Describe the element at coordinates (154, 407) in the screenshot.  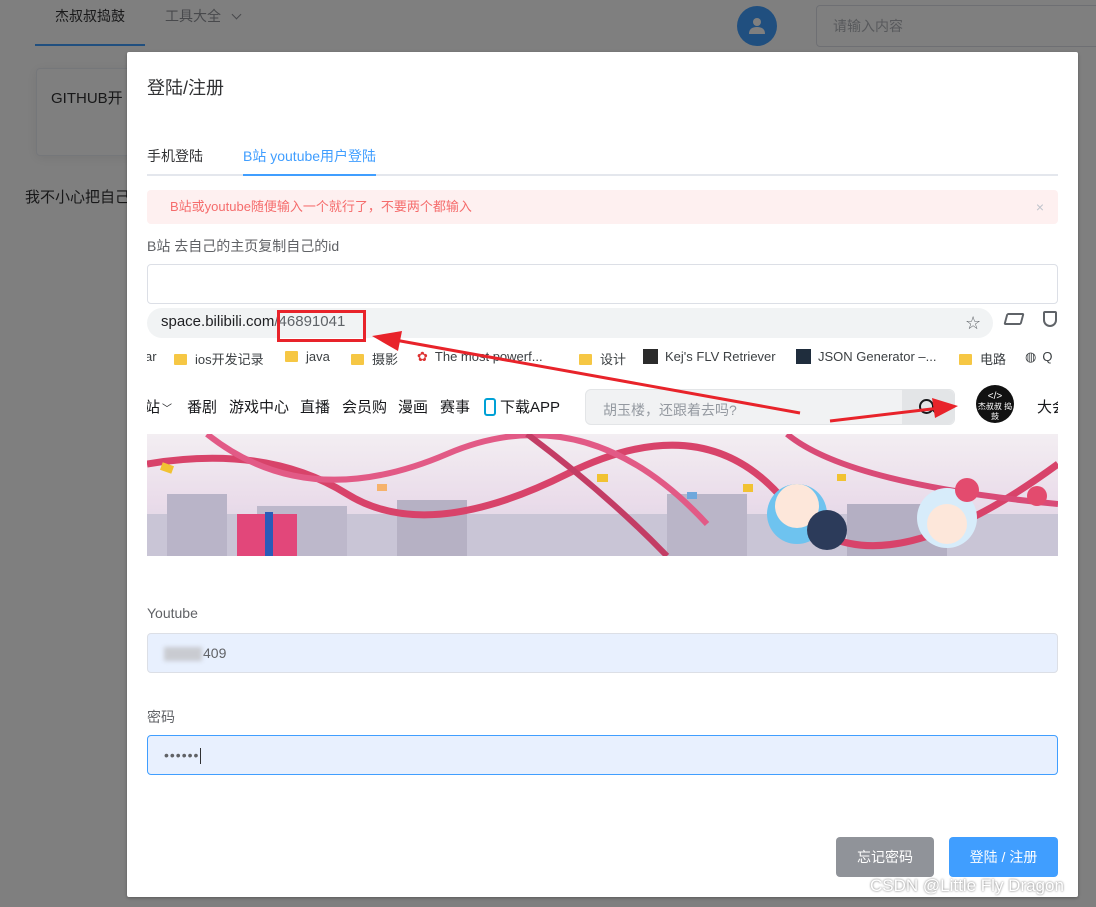
I see `bili-nav-label: 站` at that location.